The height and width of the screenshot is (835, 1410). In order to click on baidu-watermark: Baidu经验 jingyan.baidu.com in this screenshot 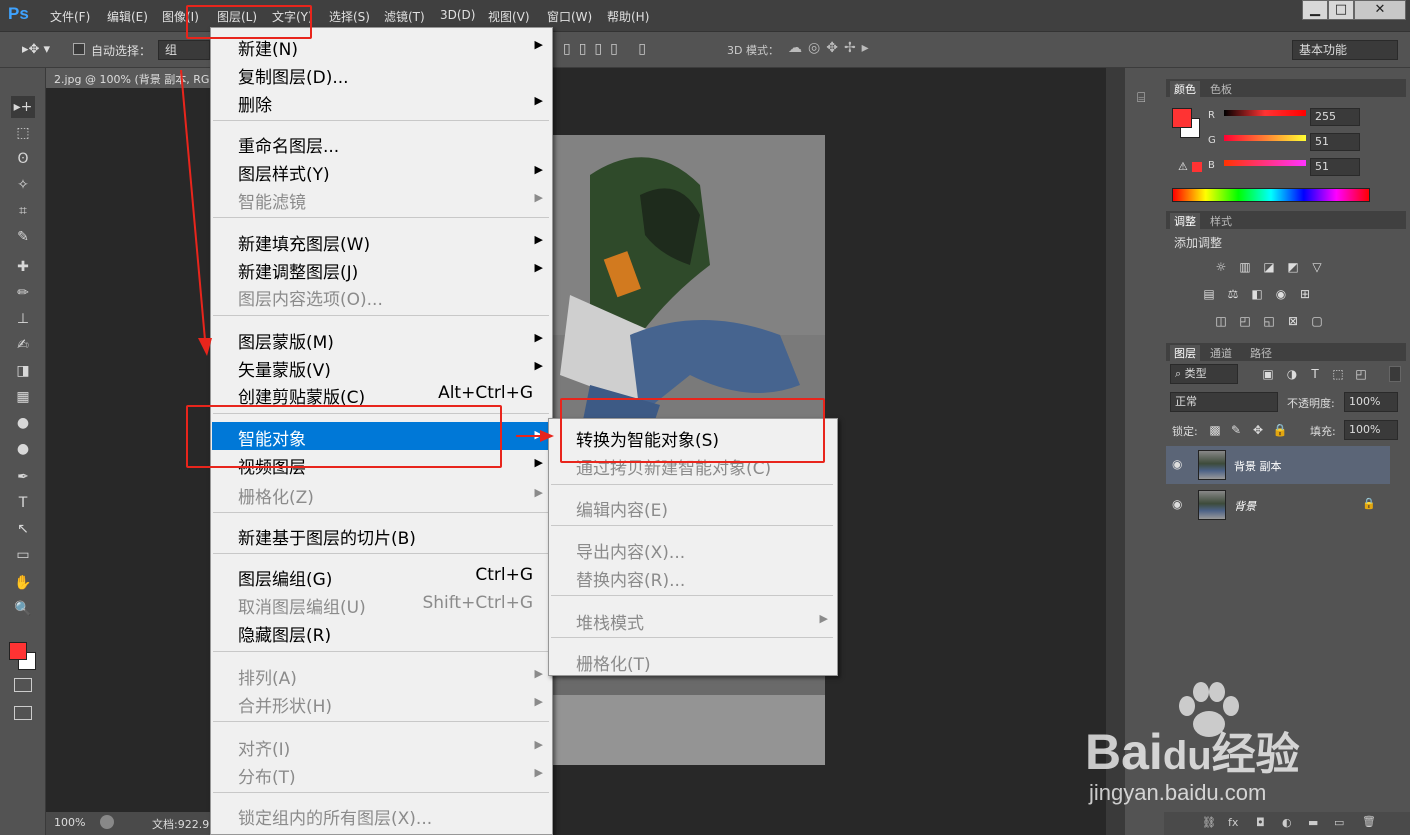, I will do `click(1247, 745)`.